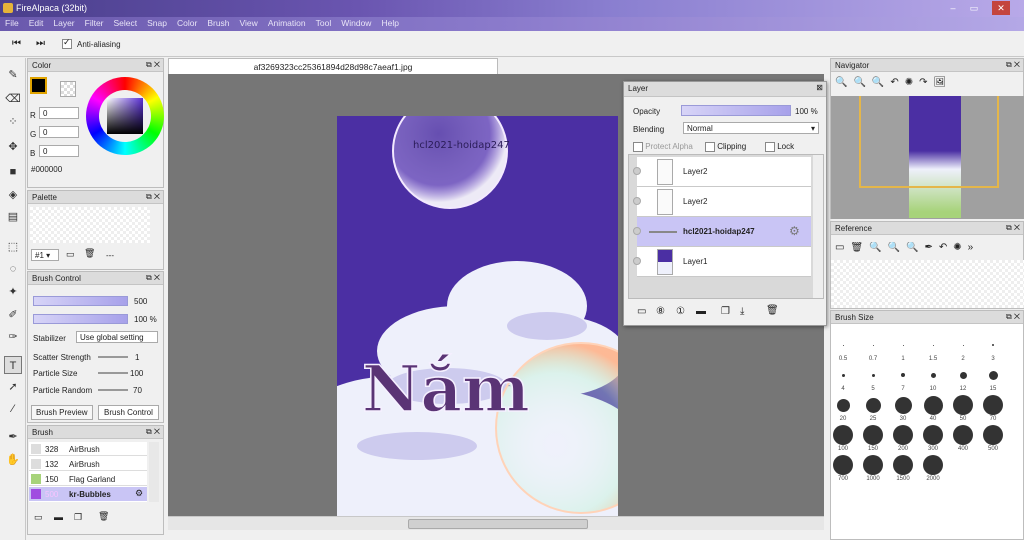 The image size is (1024, 540). What do you see at coordinates (701, 311) in the screenshot?
I see `layer-folder-icon: ▬` at bounding box center [701, 311].